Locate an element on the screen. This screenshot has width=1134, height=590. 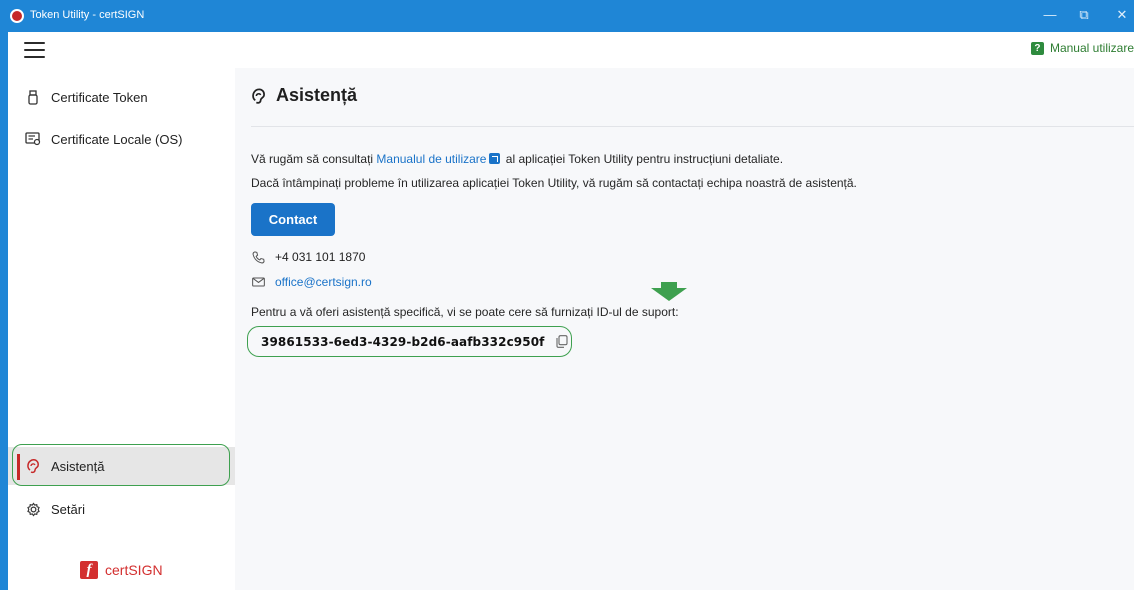
certsign-logo: f certSIGN is located at coordinates (121, 570).